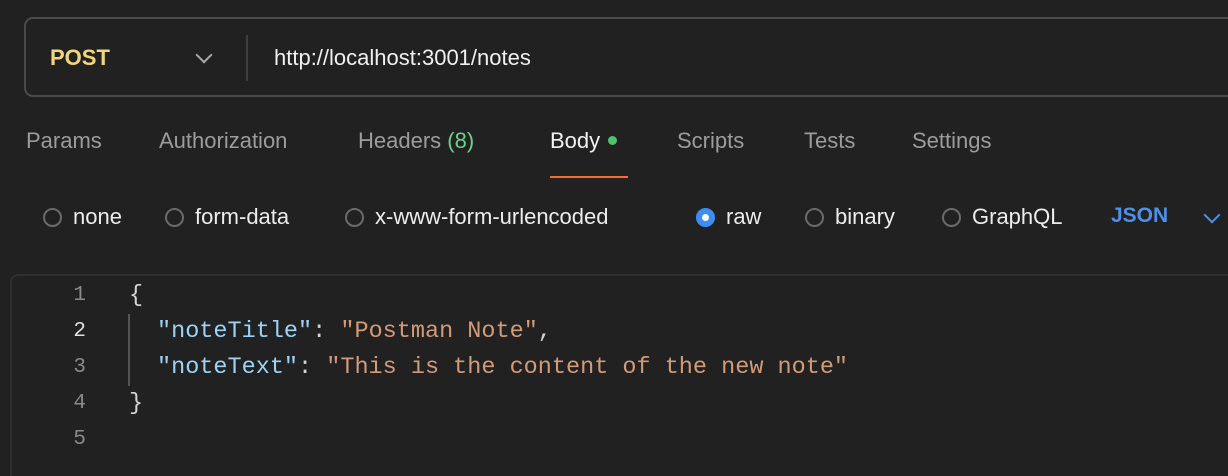 The width and height of the screenshot is (1228, 476). I want to click on radio-graphql: GraphQL, so click(1002, 217).